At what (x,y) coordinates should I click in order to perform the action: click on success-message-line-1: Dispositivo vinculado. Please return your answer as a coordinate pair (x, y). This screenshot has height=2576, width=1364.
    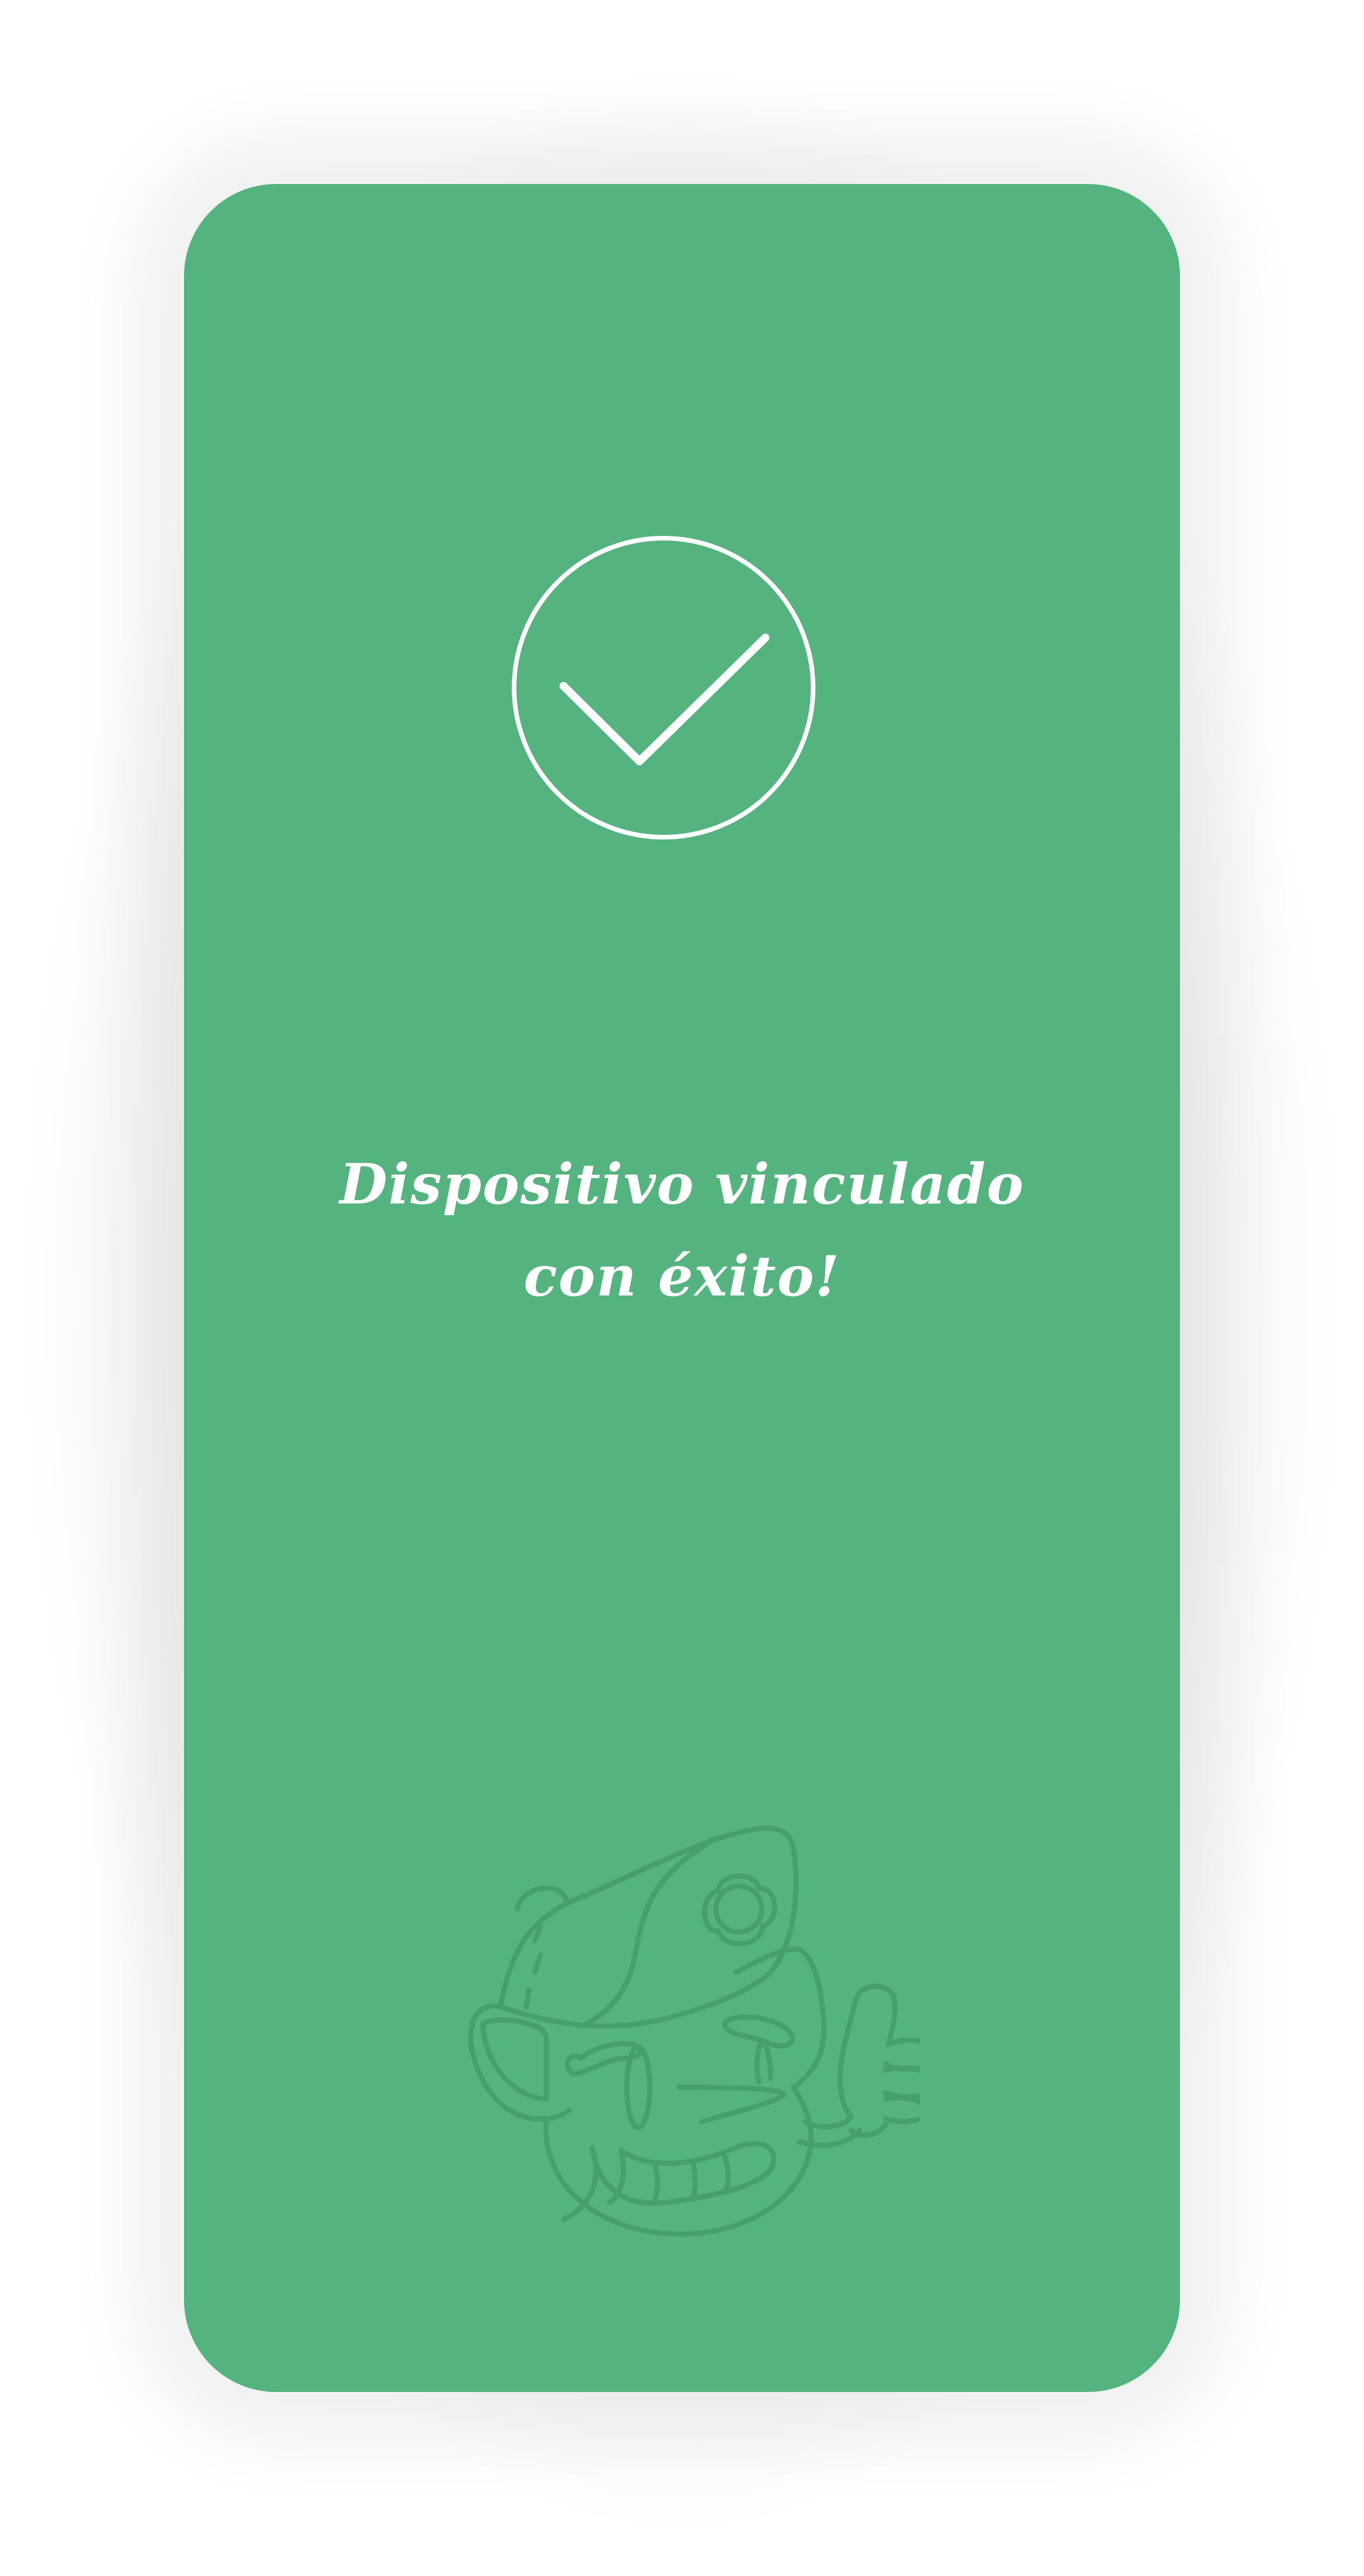
    Looking at the image, I should click on (682, 1184).